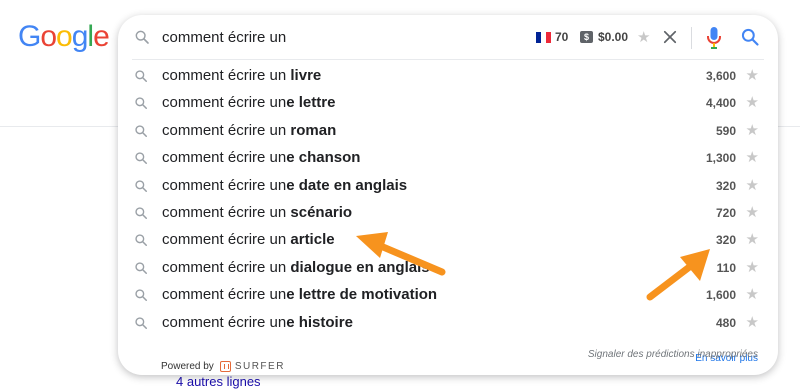 Image resolution: width=800 pixels, height=389 pixels. Describe the element at coordinates (448, 75) in the screenshot. I see `suggestion-item: comment écrire un livre 3,600 ★` at that location.